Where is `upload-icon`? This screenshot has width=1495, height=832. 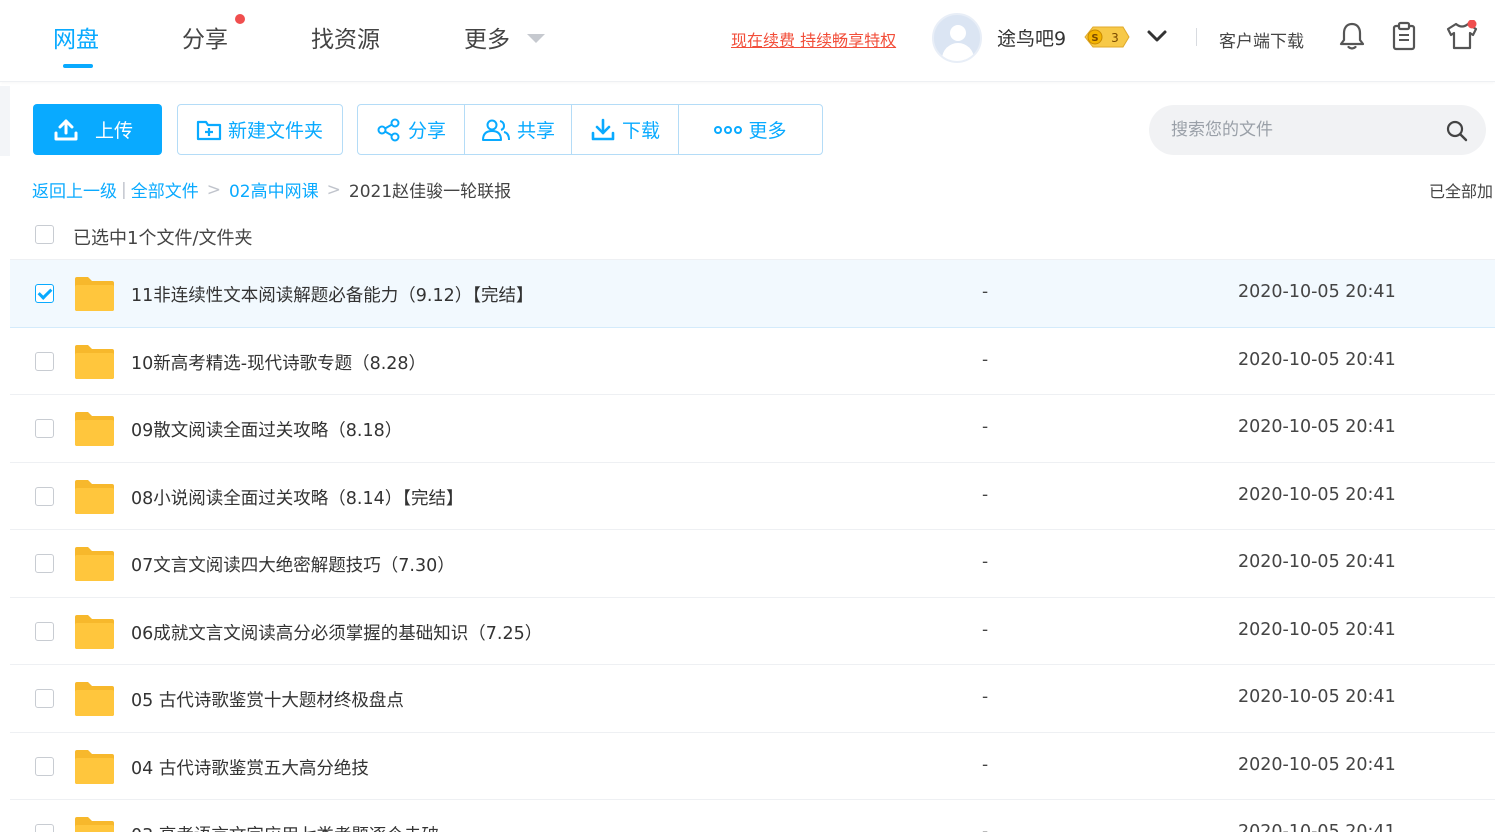
upload-icon is located at coordinates (66, 129).